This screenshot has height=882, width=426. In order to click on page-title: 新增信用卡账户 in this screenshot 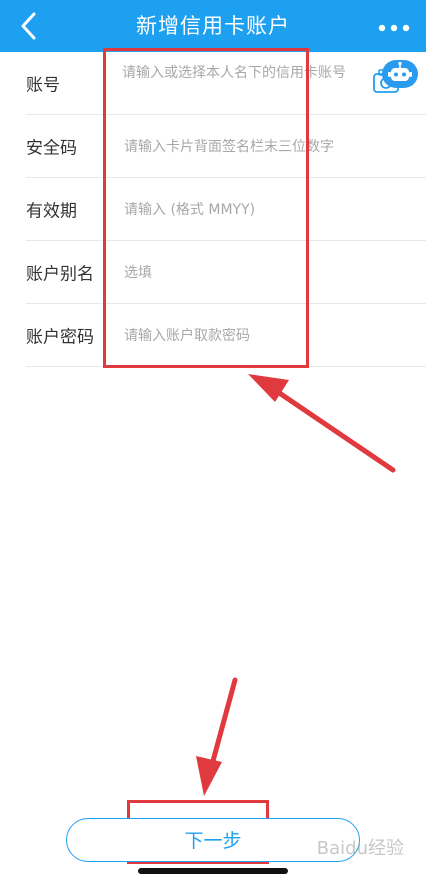, I will do `click(213, 26)`.